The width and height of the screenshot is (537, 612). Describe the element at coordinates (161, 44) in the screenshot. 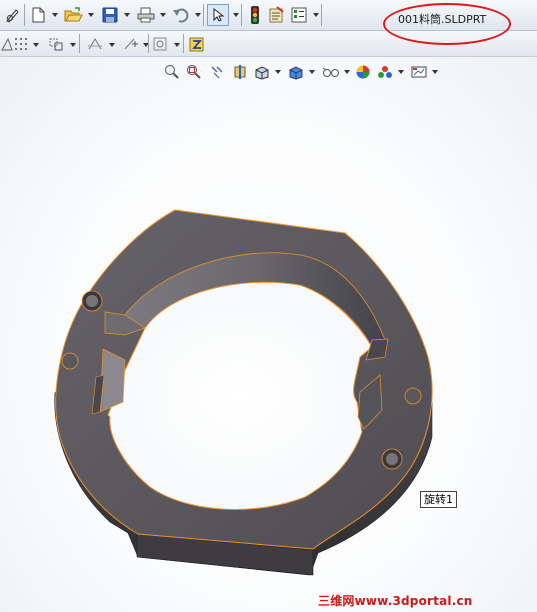

I see `display-relations-icon` at that location.